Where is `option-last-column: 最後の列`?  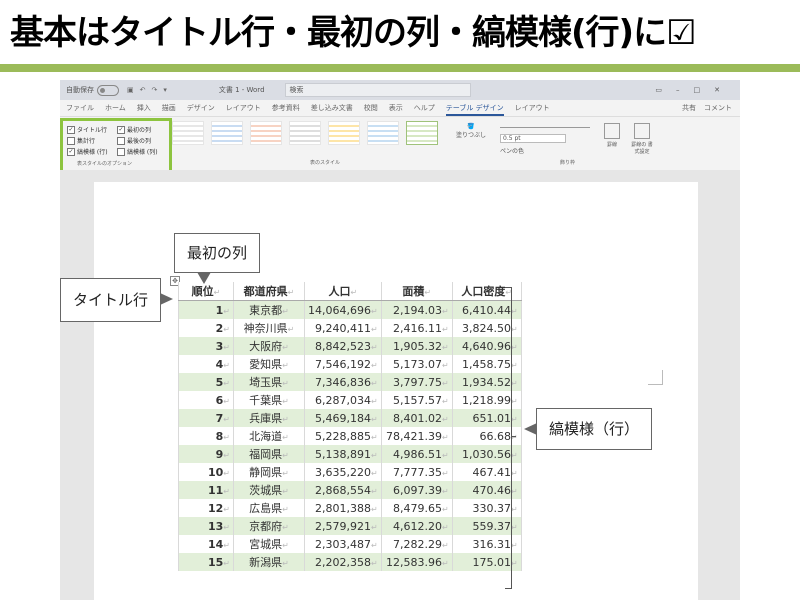
option-last-column: 最後の列 is located at coordinates (134, 140).